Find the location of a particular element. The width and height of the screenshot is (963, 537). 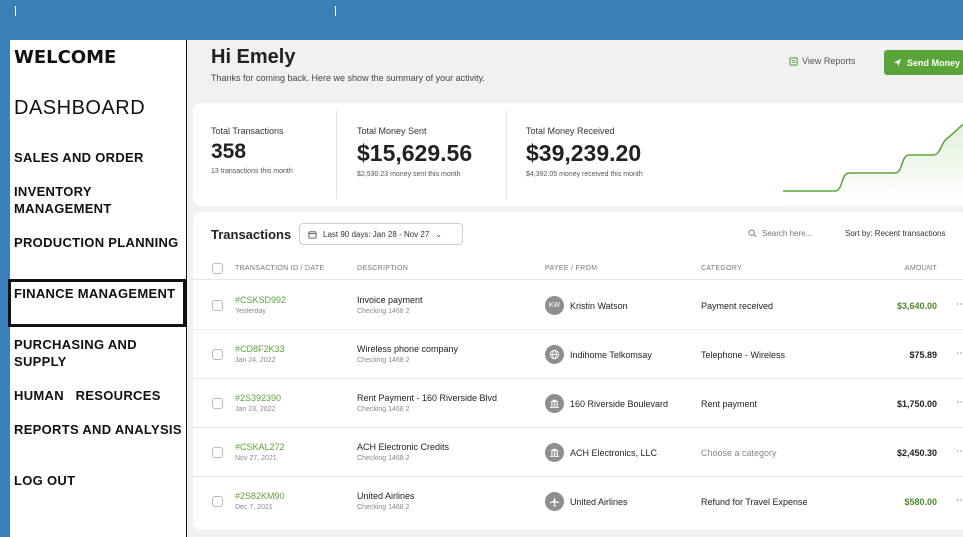

sidebar-item-finance-management: FINANCE MANAGEMENT is located at coordinates (97, 303).